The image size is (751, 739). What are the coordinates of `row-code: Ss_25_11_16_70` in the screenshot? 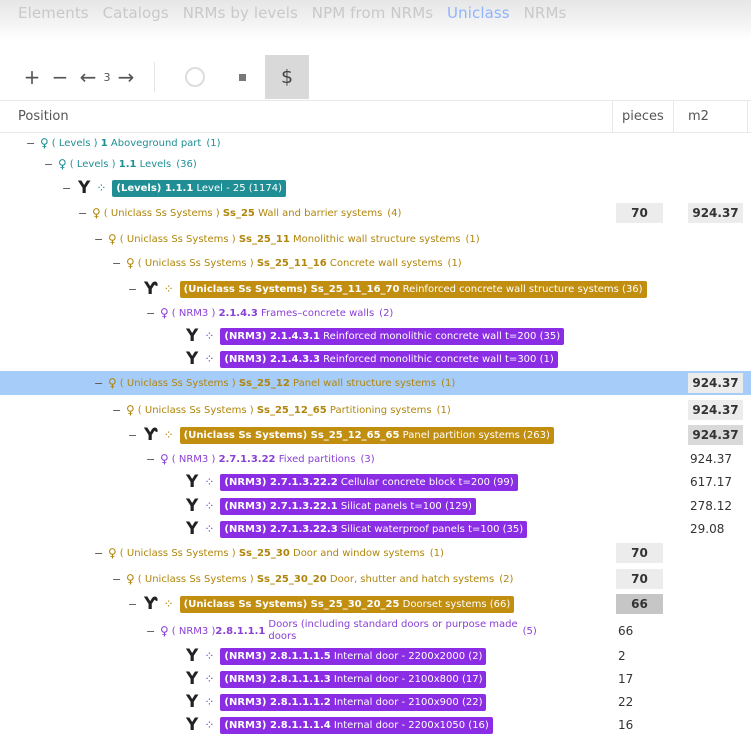 It's located at (355, 289).